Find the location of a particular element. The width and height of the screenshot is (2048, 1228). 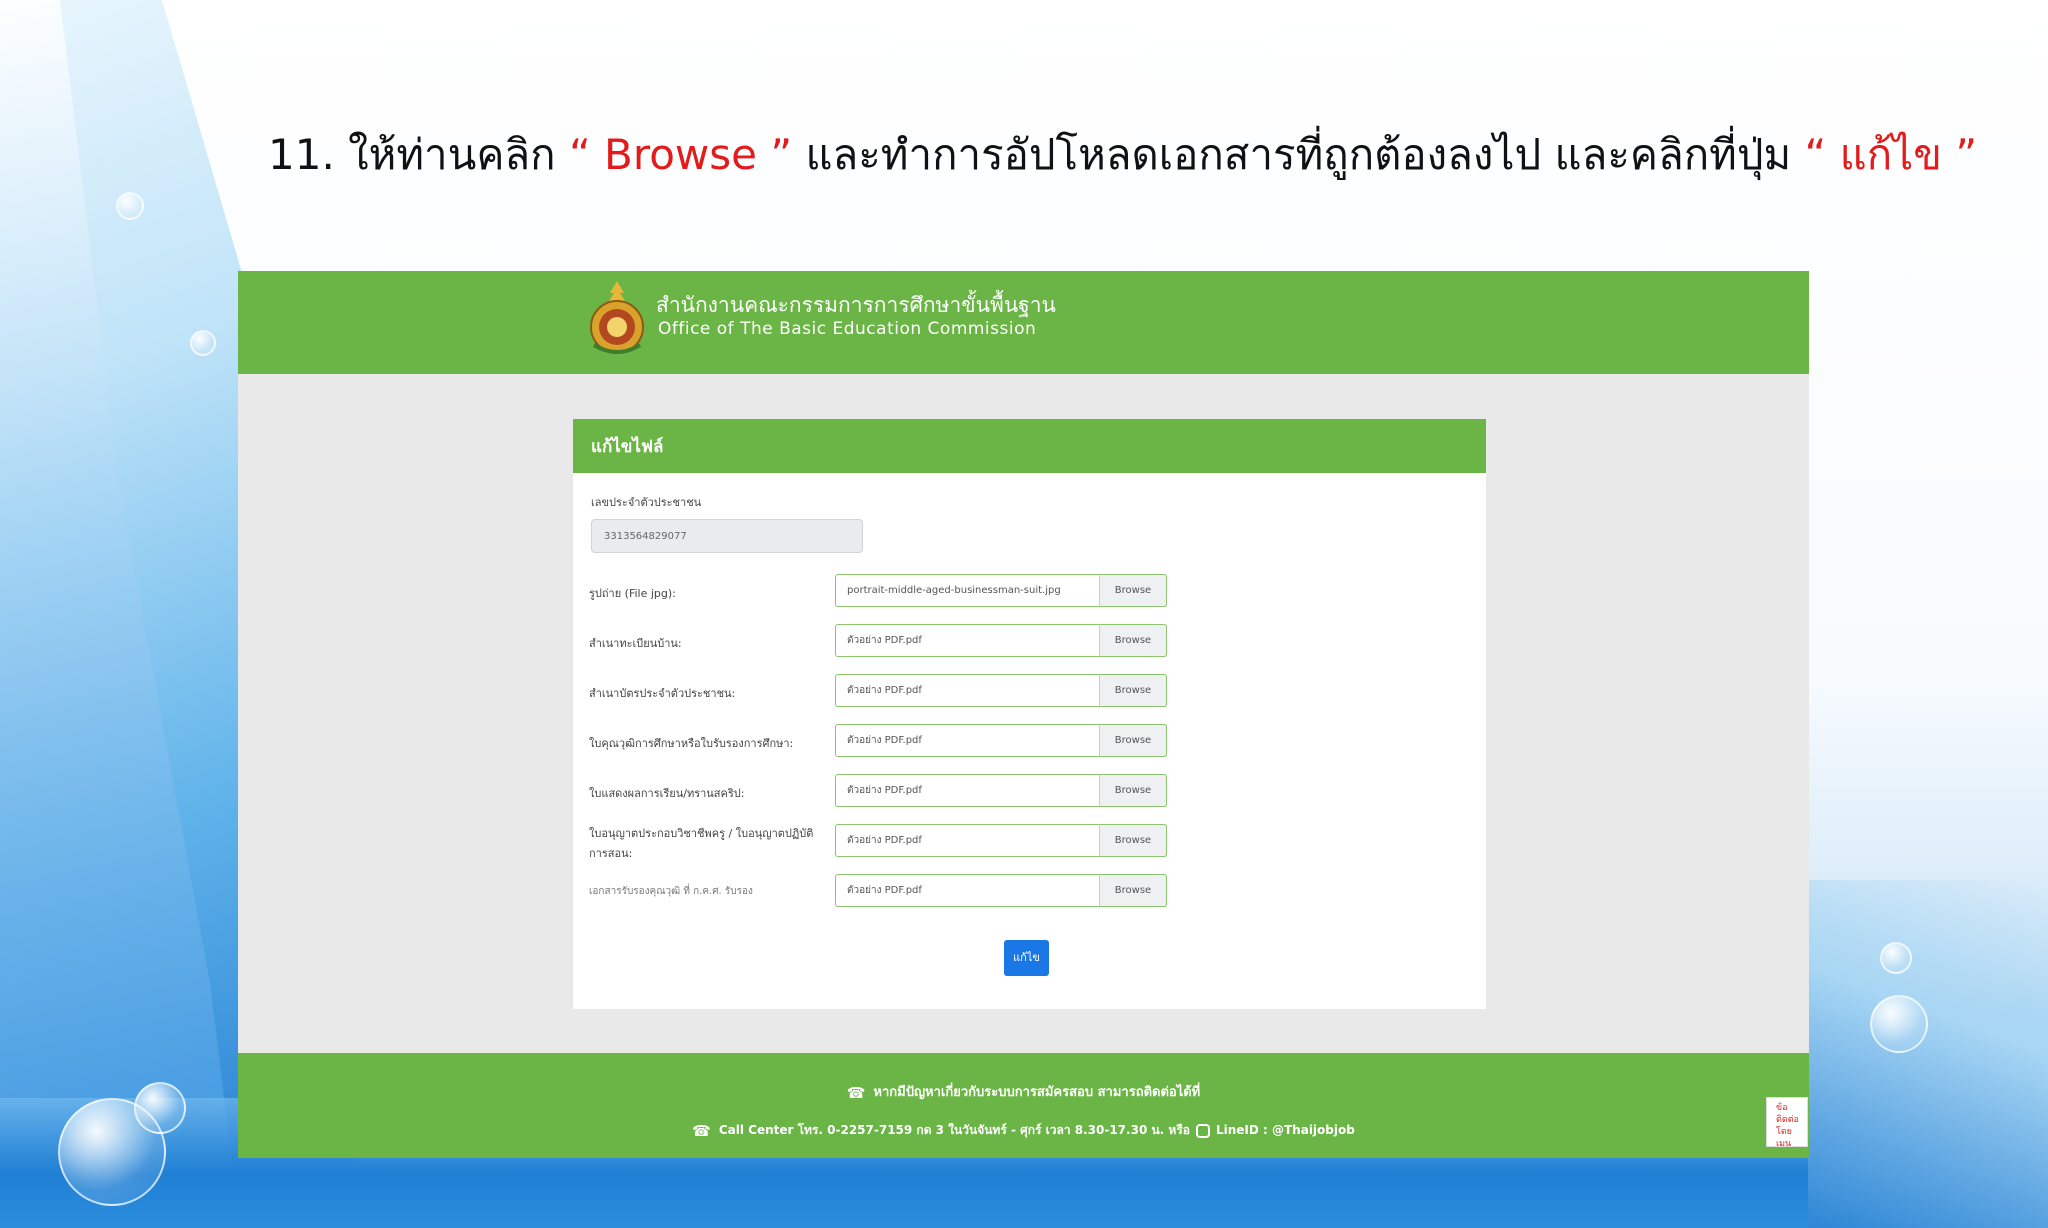

instruction-browse-highlight: “ Browse ” is located at coordinates (680, 154).